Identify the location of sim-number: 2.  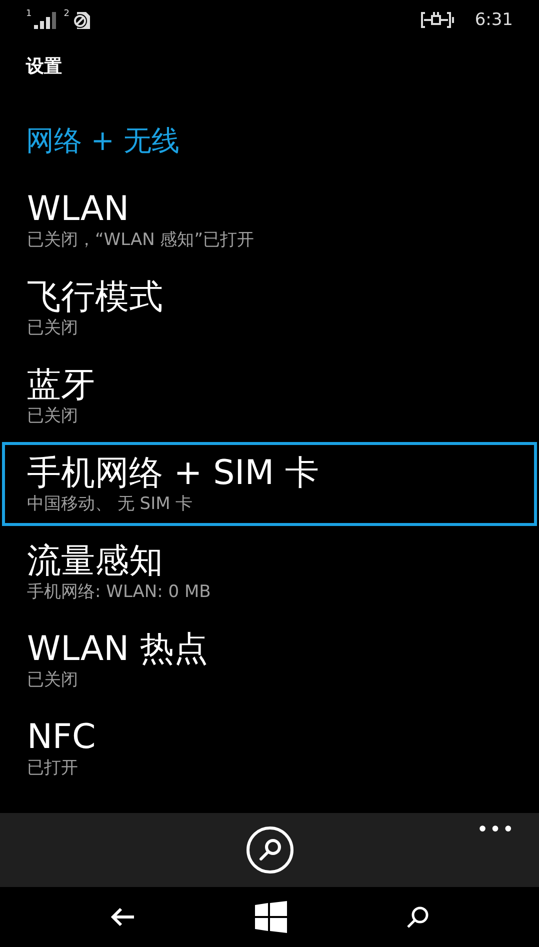
(67, 14).